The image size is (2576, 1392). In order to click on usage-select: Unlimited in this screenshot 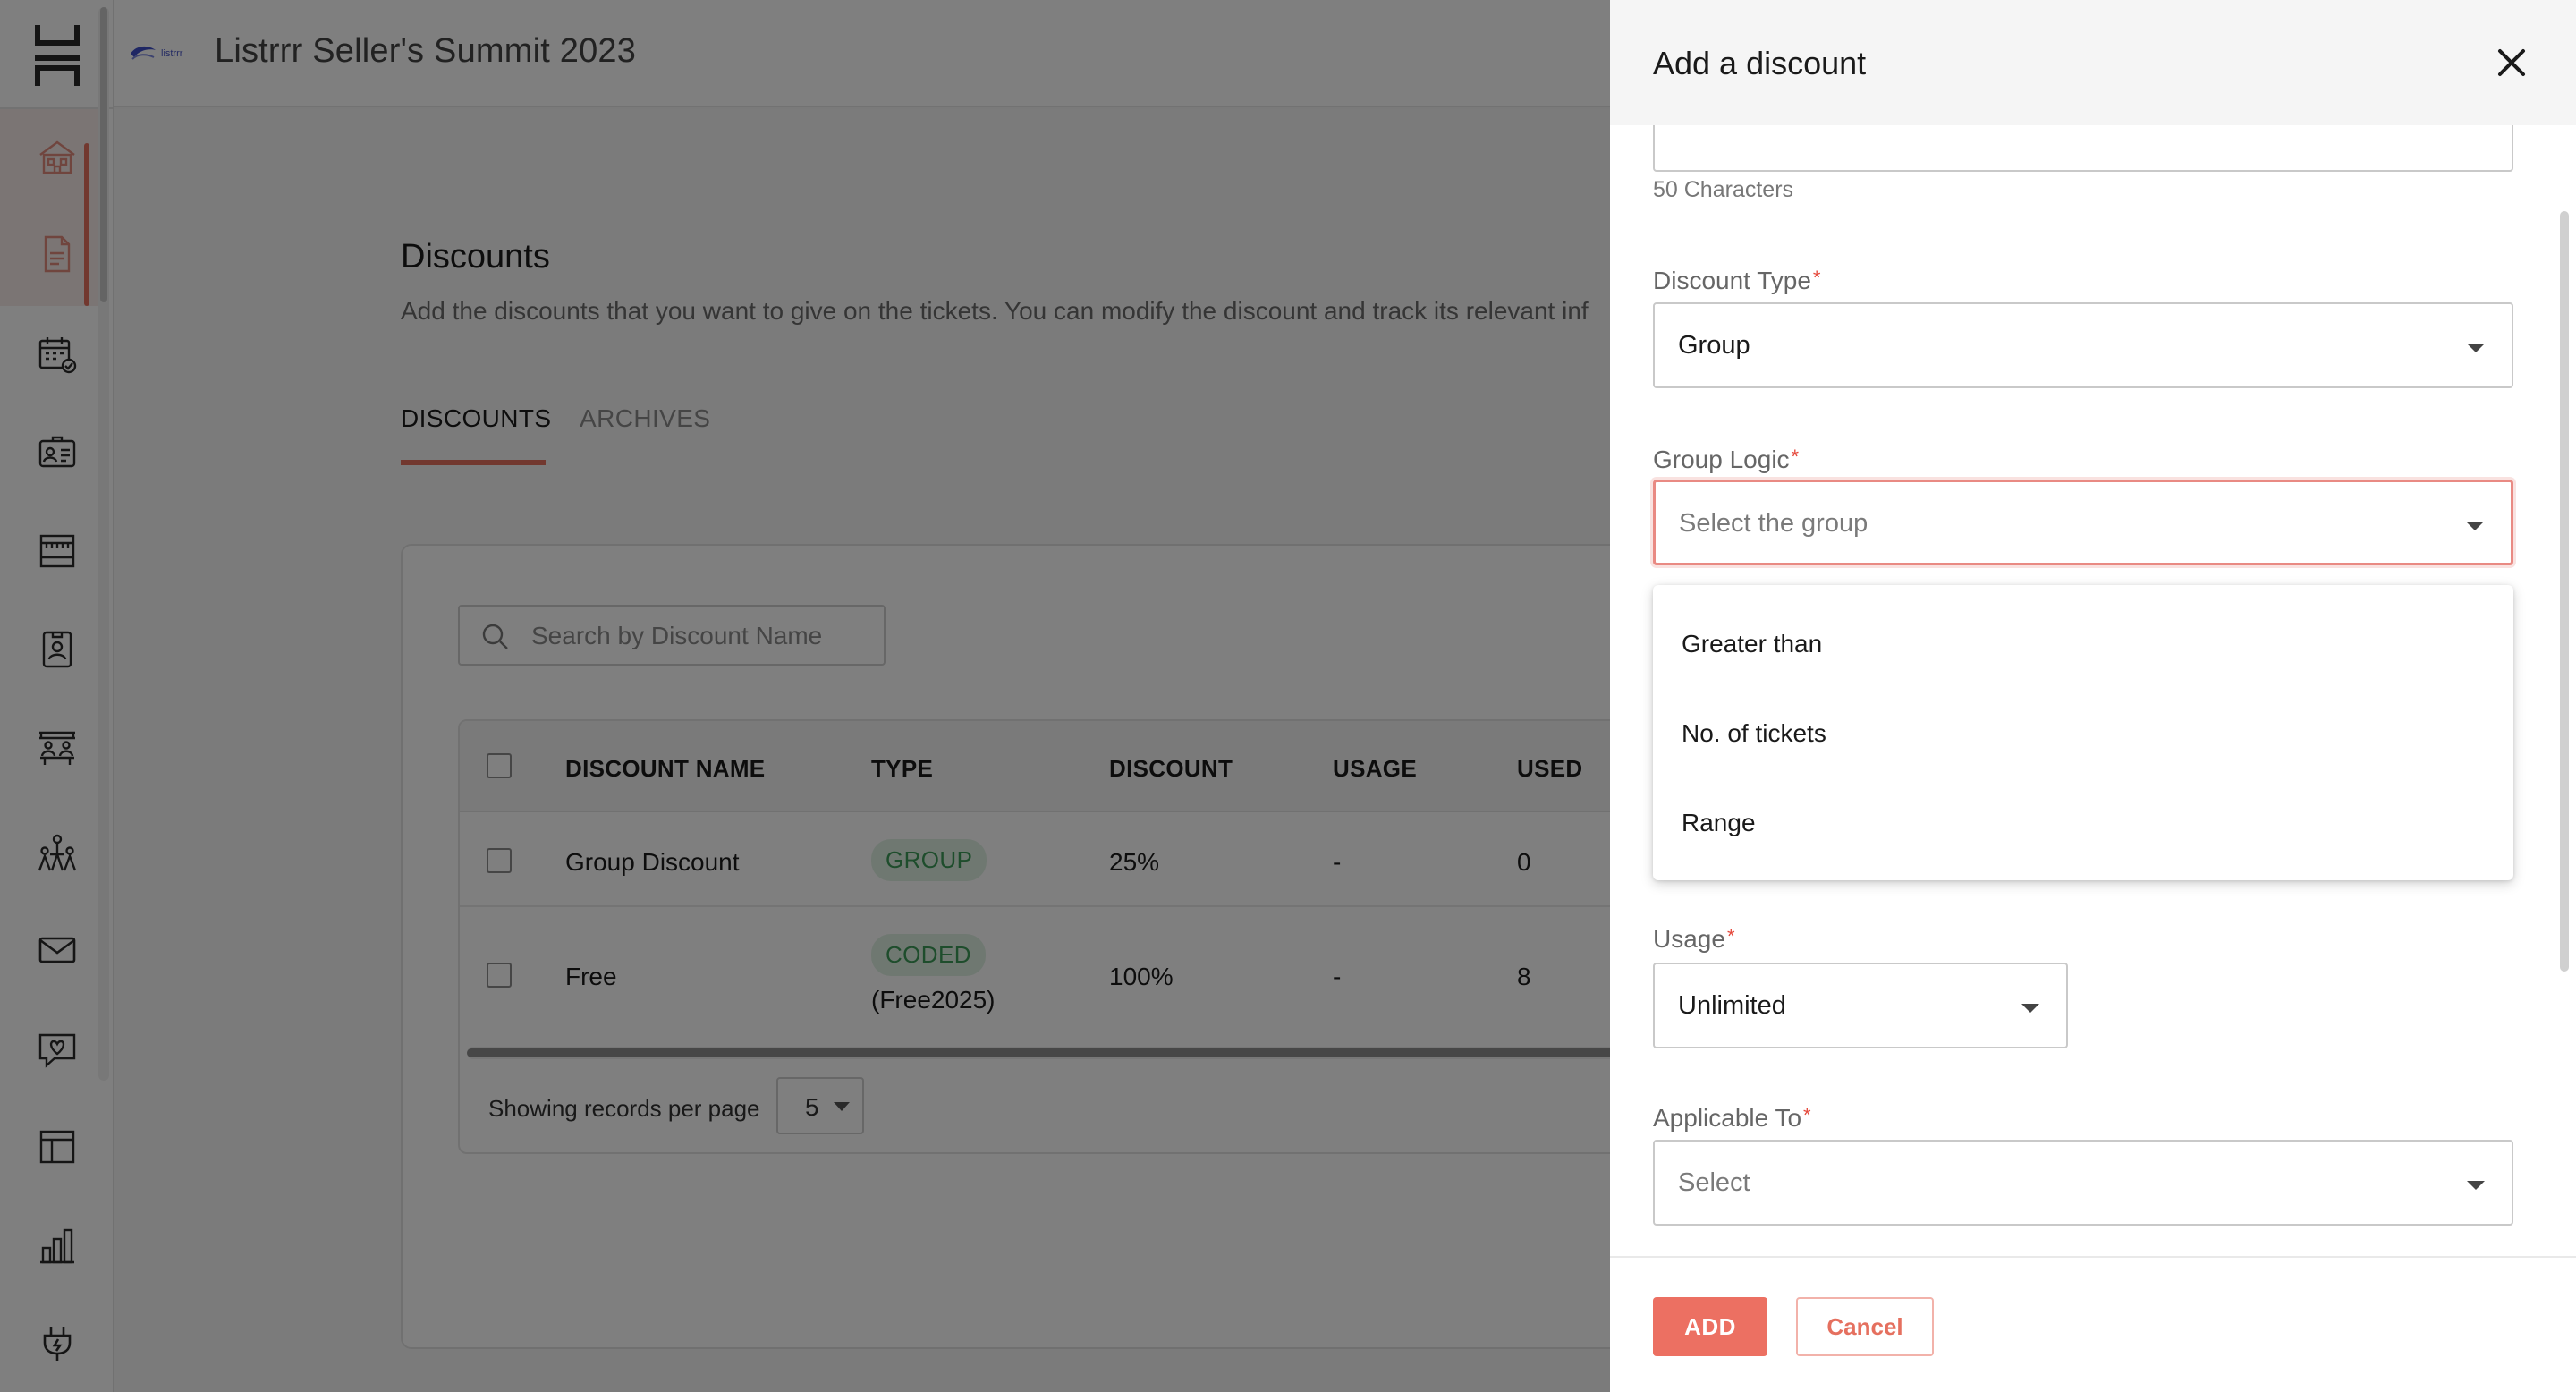, I will do `click(1860, 1005)`.